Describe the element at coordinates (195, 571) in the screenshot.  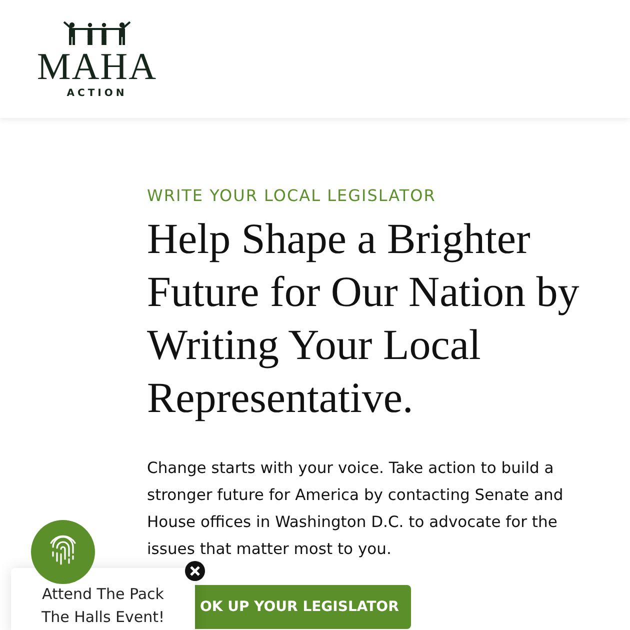
I see `close-icon` at that location.